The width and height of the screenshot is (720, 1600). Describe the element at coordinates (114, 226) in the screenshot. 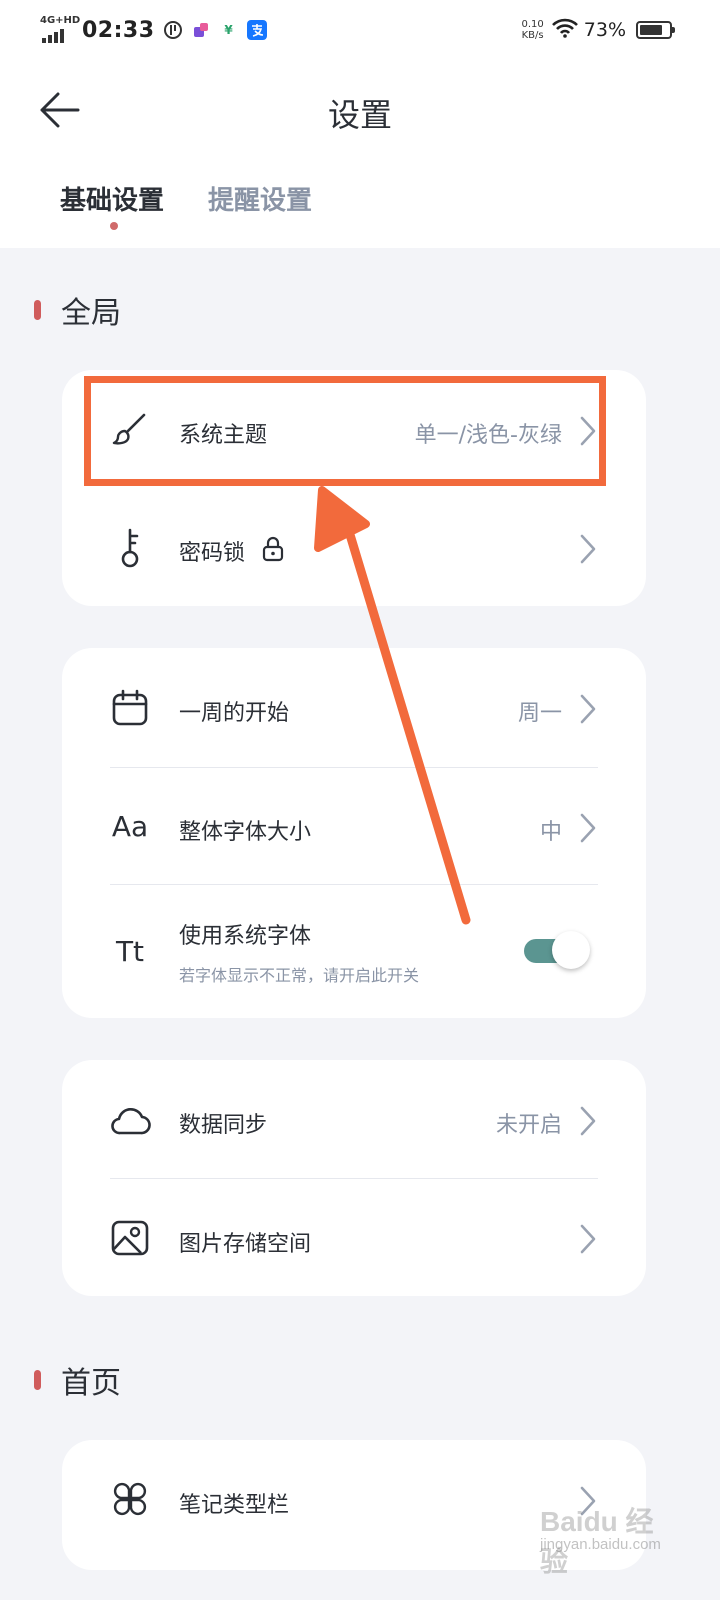

I see `active-tab-indicator` at that location.